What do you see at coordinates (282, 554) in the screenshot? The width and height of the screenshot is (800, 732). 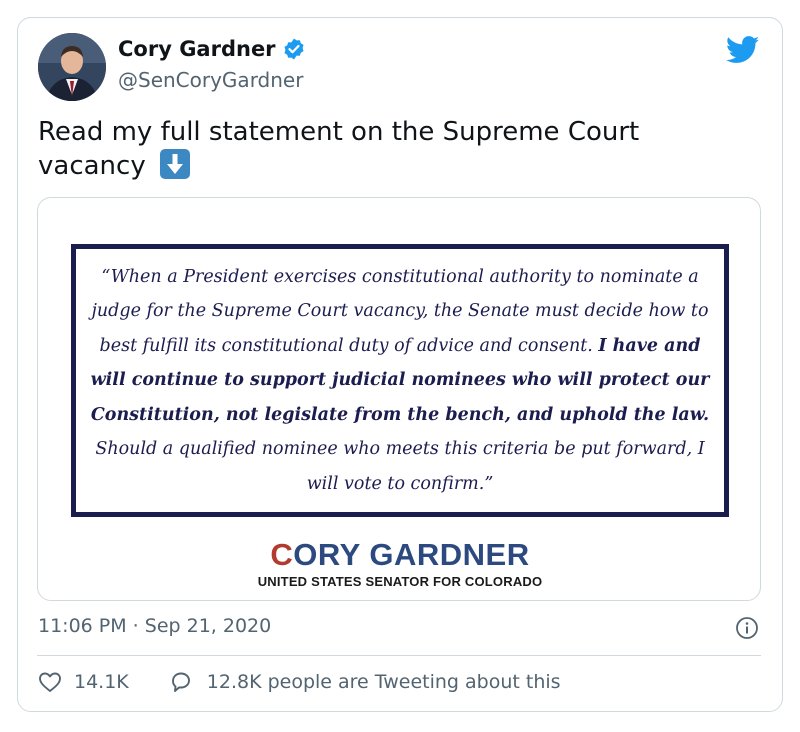 I see `brand-first-letter: C` at bounding box center [282, 554].